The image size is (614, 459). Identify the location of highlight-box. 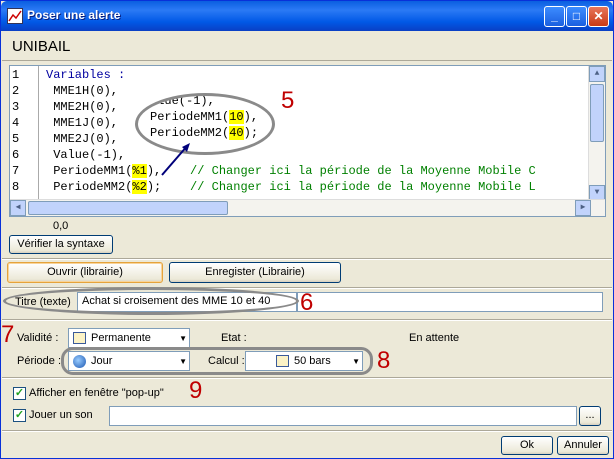
(217, 361).